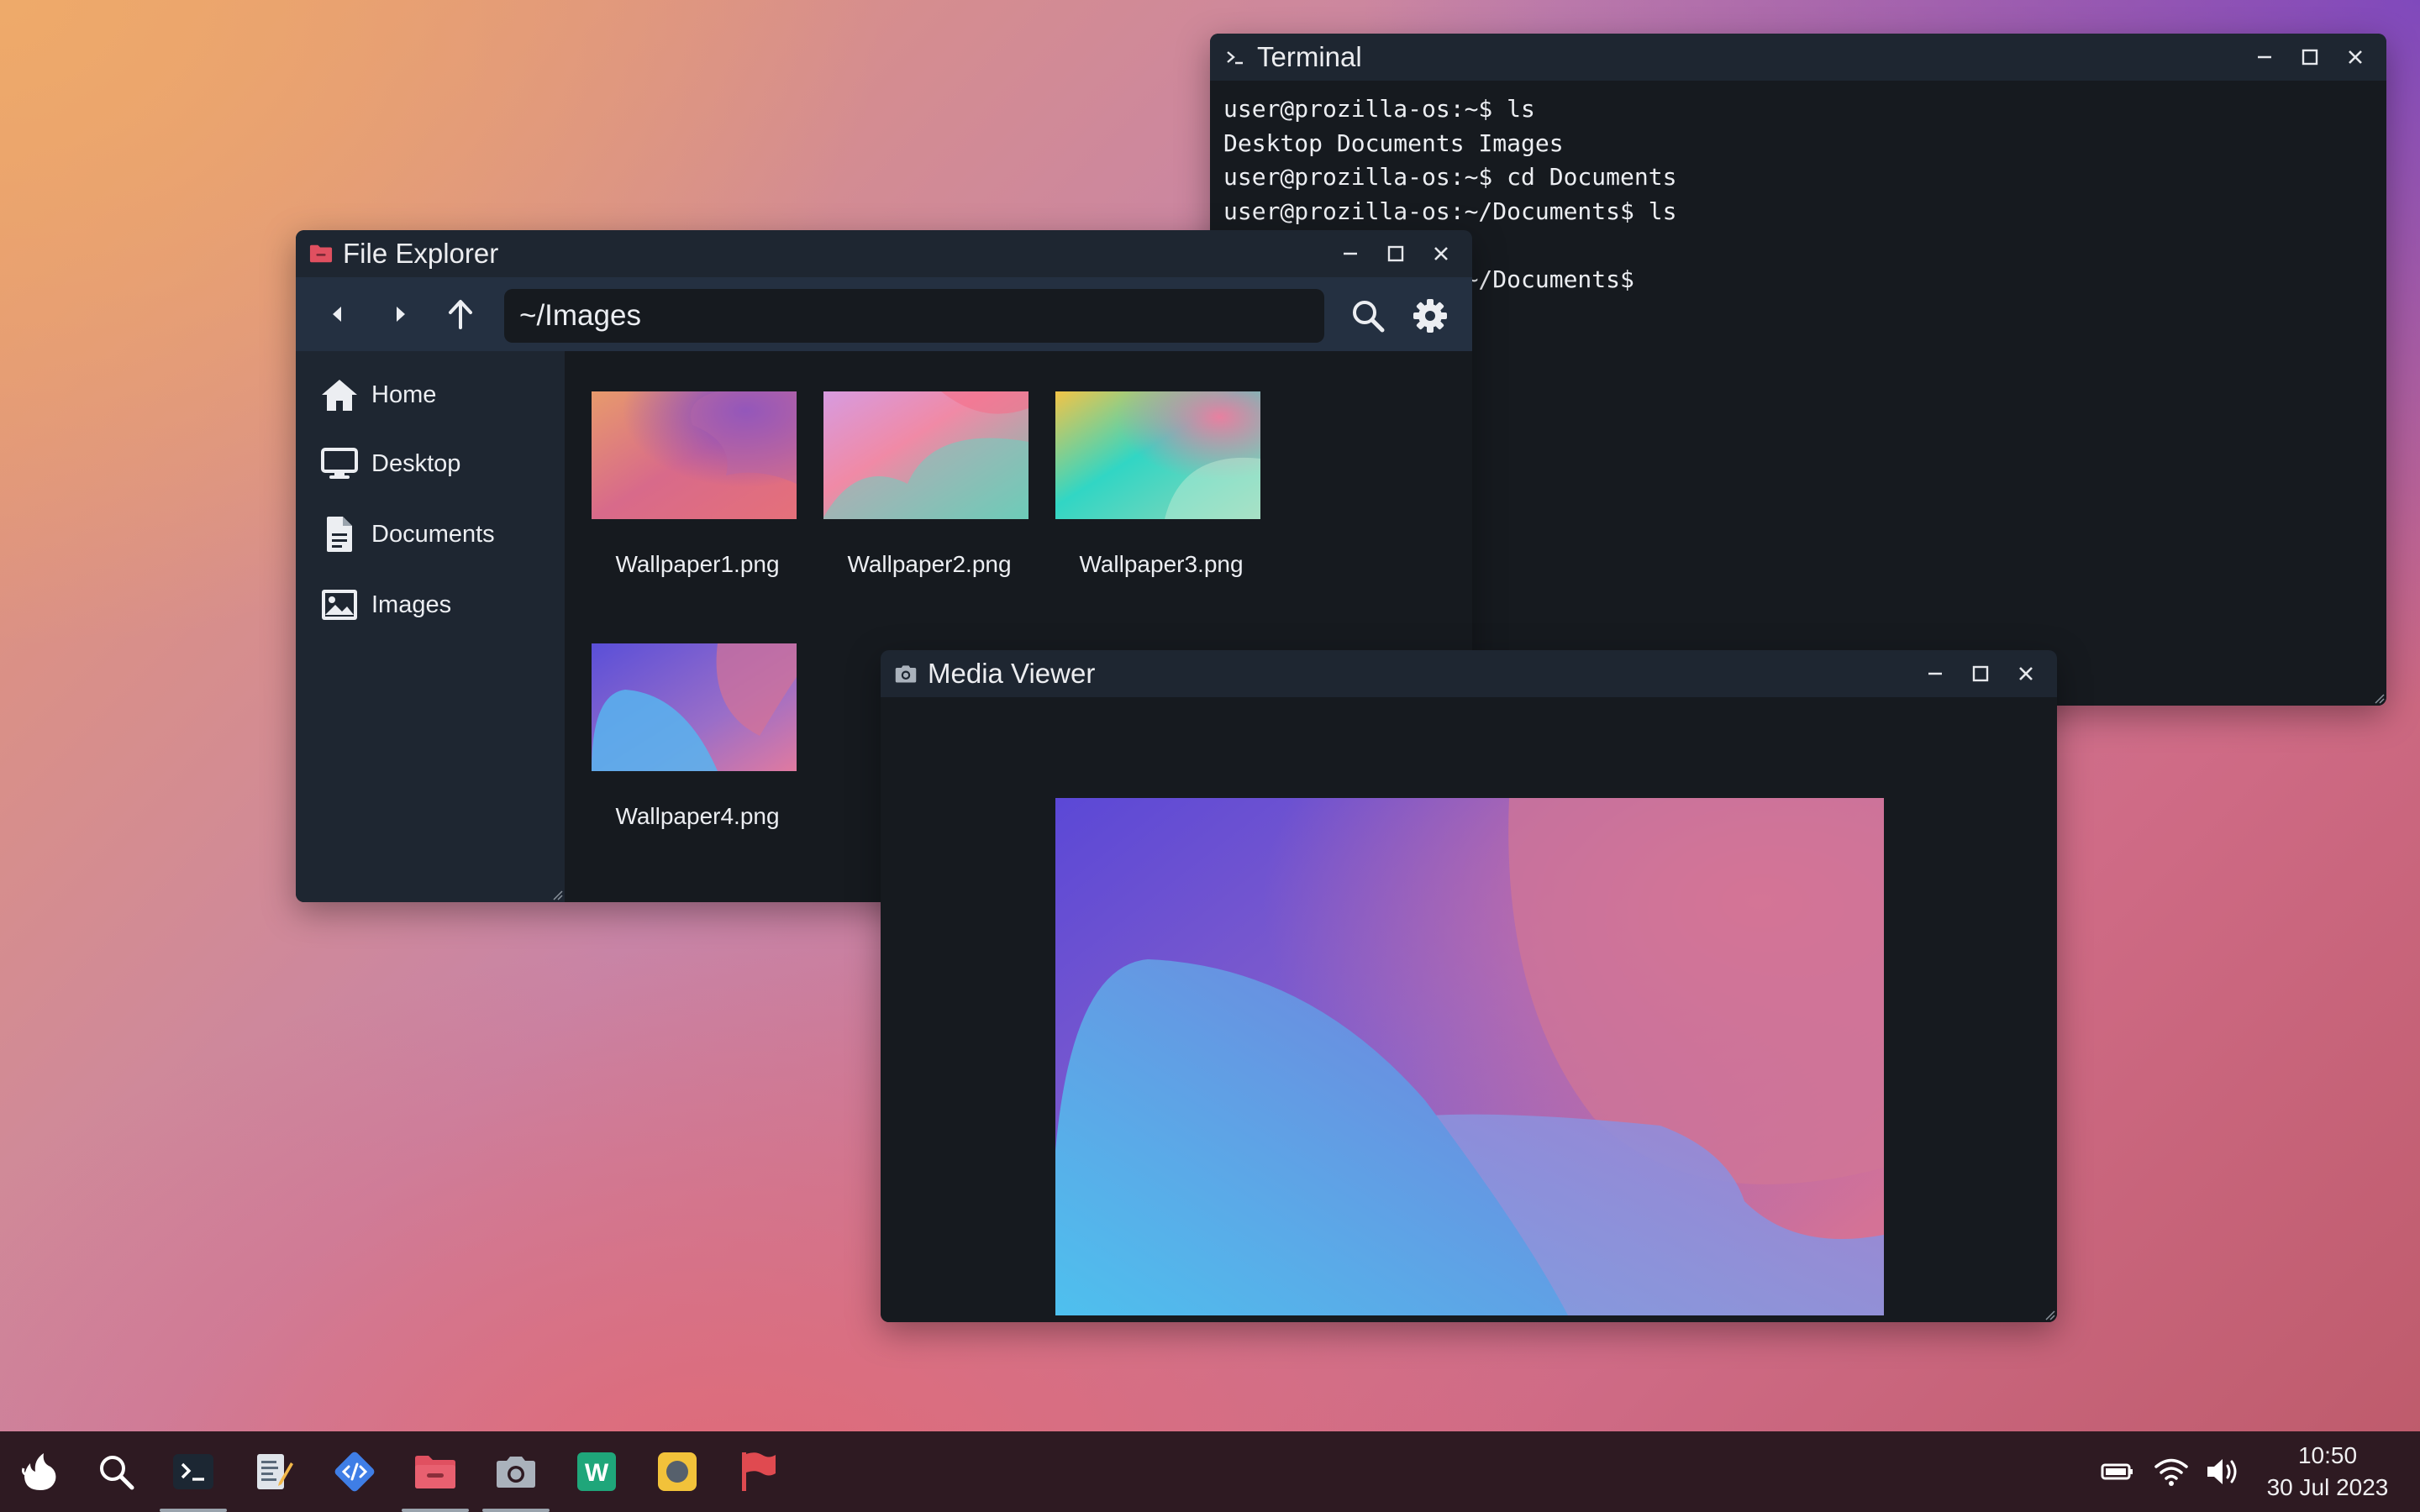  Describe the element at coordinates (339, 534) in the screenshot. I see `document-icon` at that location.